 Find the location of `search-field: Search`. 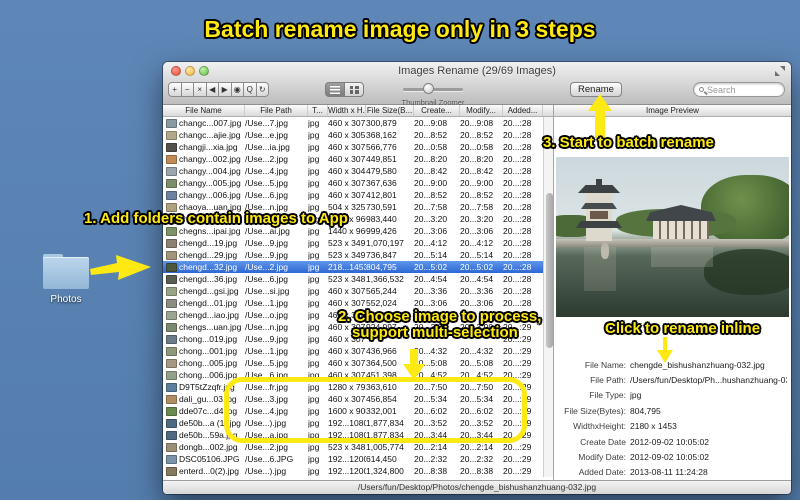

search-field: Search is located at coordinates (739, 89).